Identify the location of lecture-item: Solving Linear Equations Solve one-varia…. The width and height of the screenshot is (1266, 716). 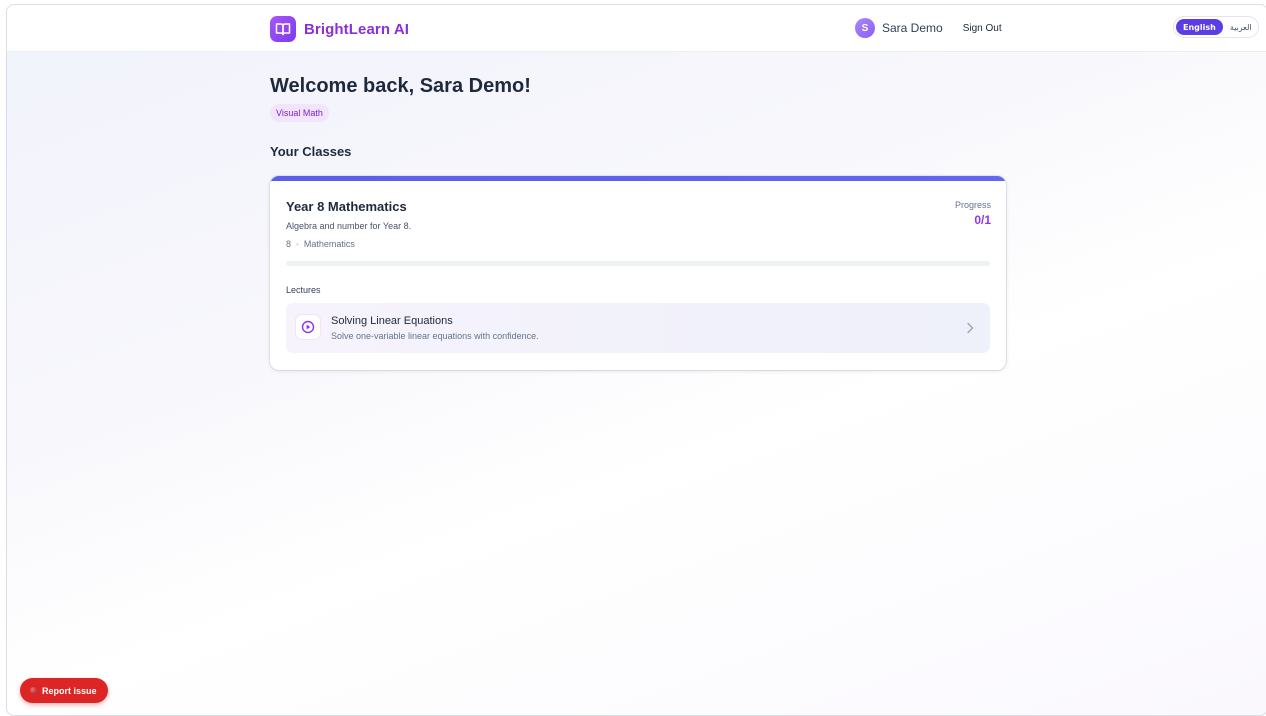
(638, 328).